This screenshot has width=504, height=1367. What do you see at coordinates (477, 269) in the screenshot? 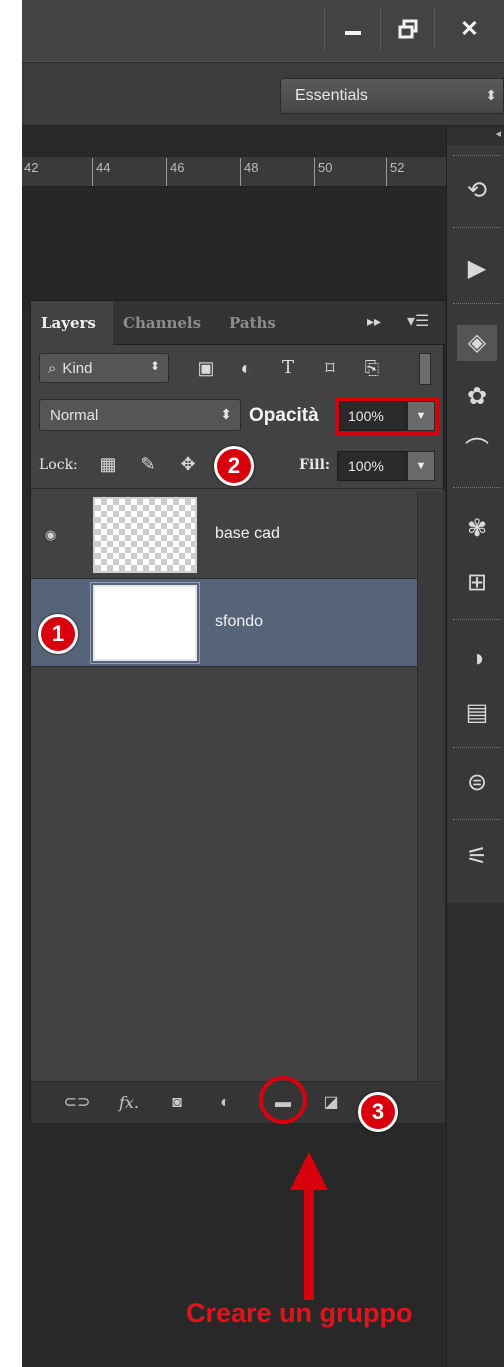
I see `actions-play-icon: ▶` at bounding box center [477, 269].